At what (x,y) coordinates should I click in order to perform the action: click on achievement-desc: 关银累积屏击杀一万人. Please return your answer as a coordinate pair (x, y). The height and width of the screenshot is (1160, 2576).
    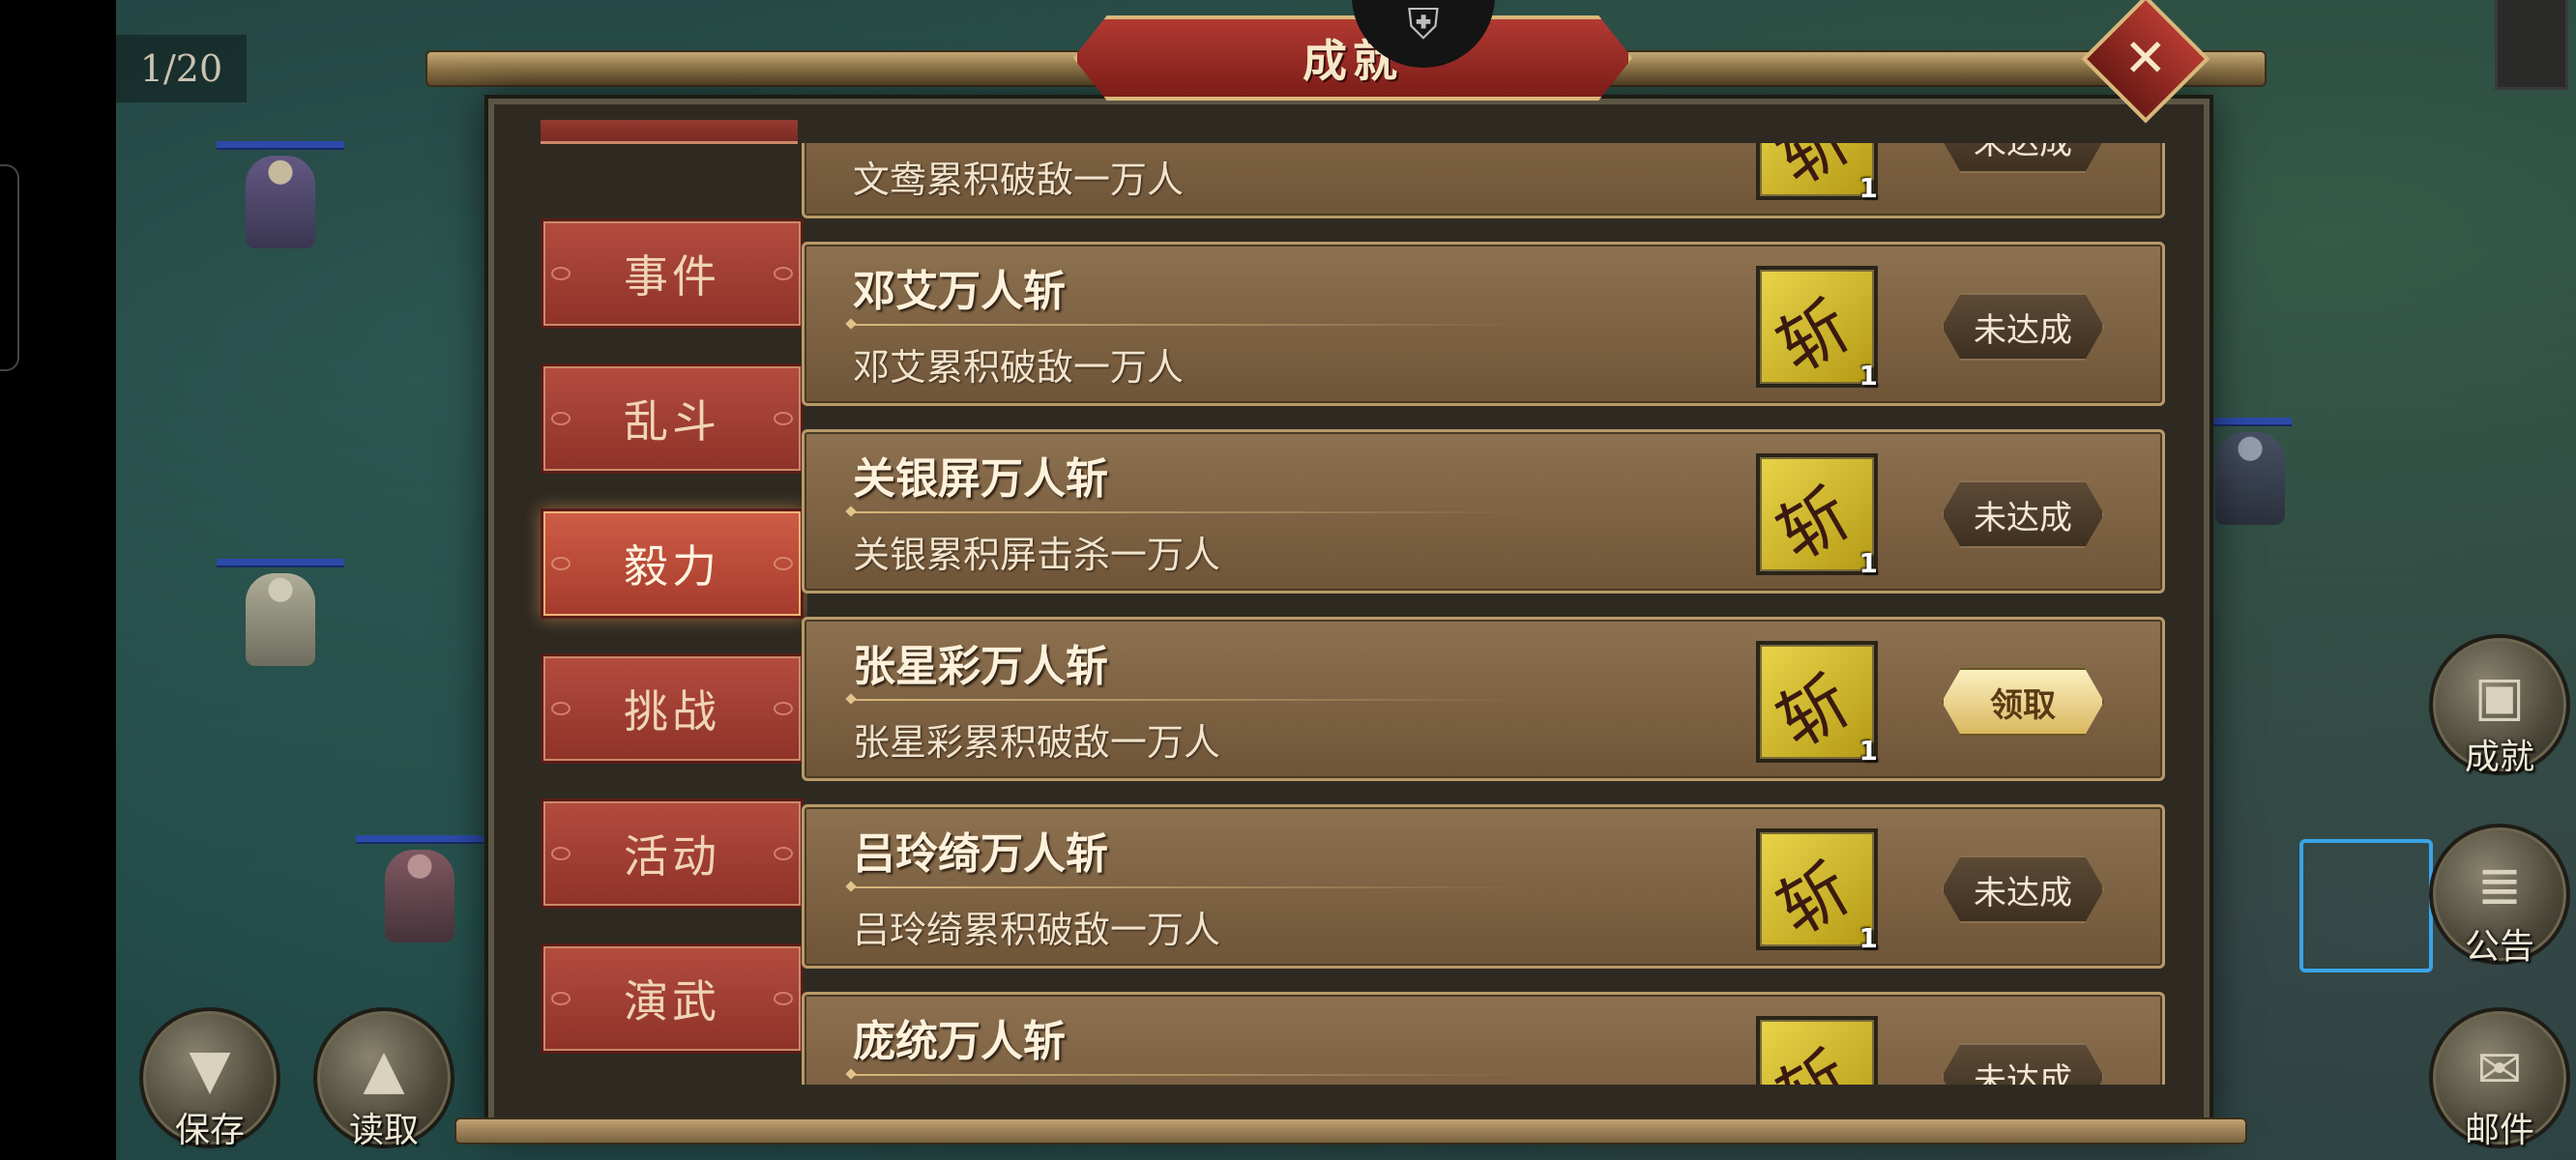
    Looking at the image, I should click on (1037, 555).